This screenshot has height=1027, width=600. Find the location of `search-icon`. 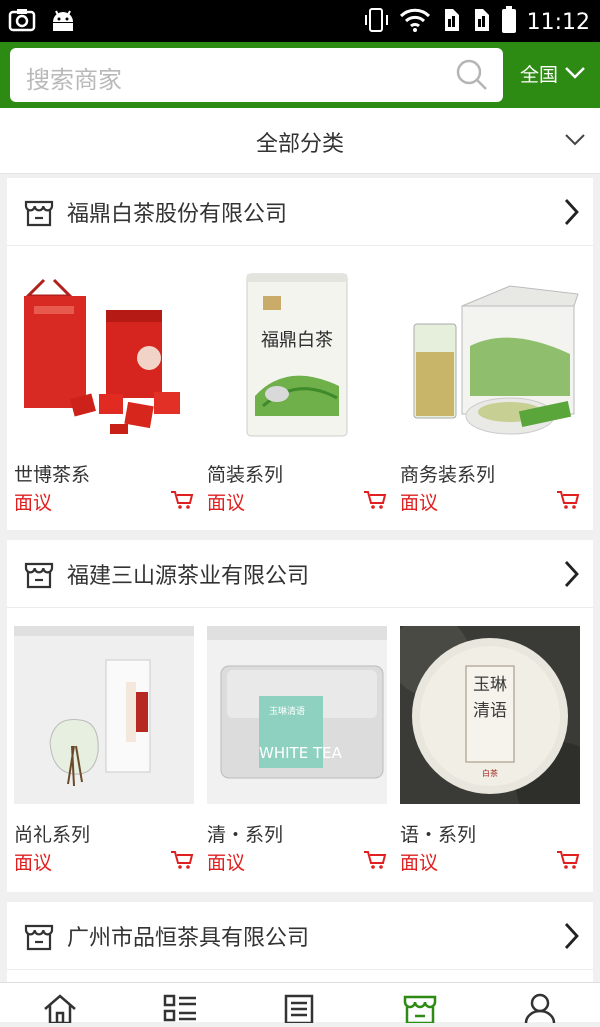

search-icon is located at coordinates (472, 77).